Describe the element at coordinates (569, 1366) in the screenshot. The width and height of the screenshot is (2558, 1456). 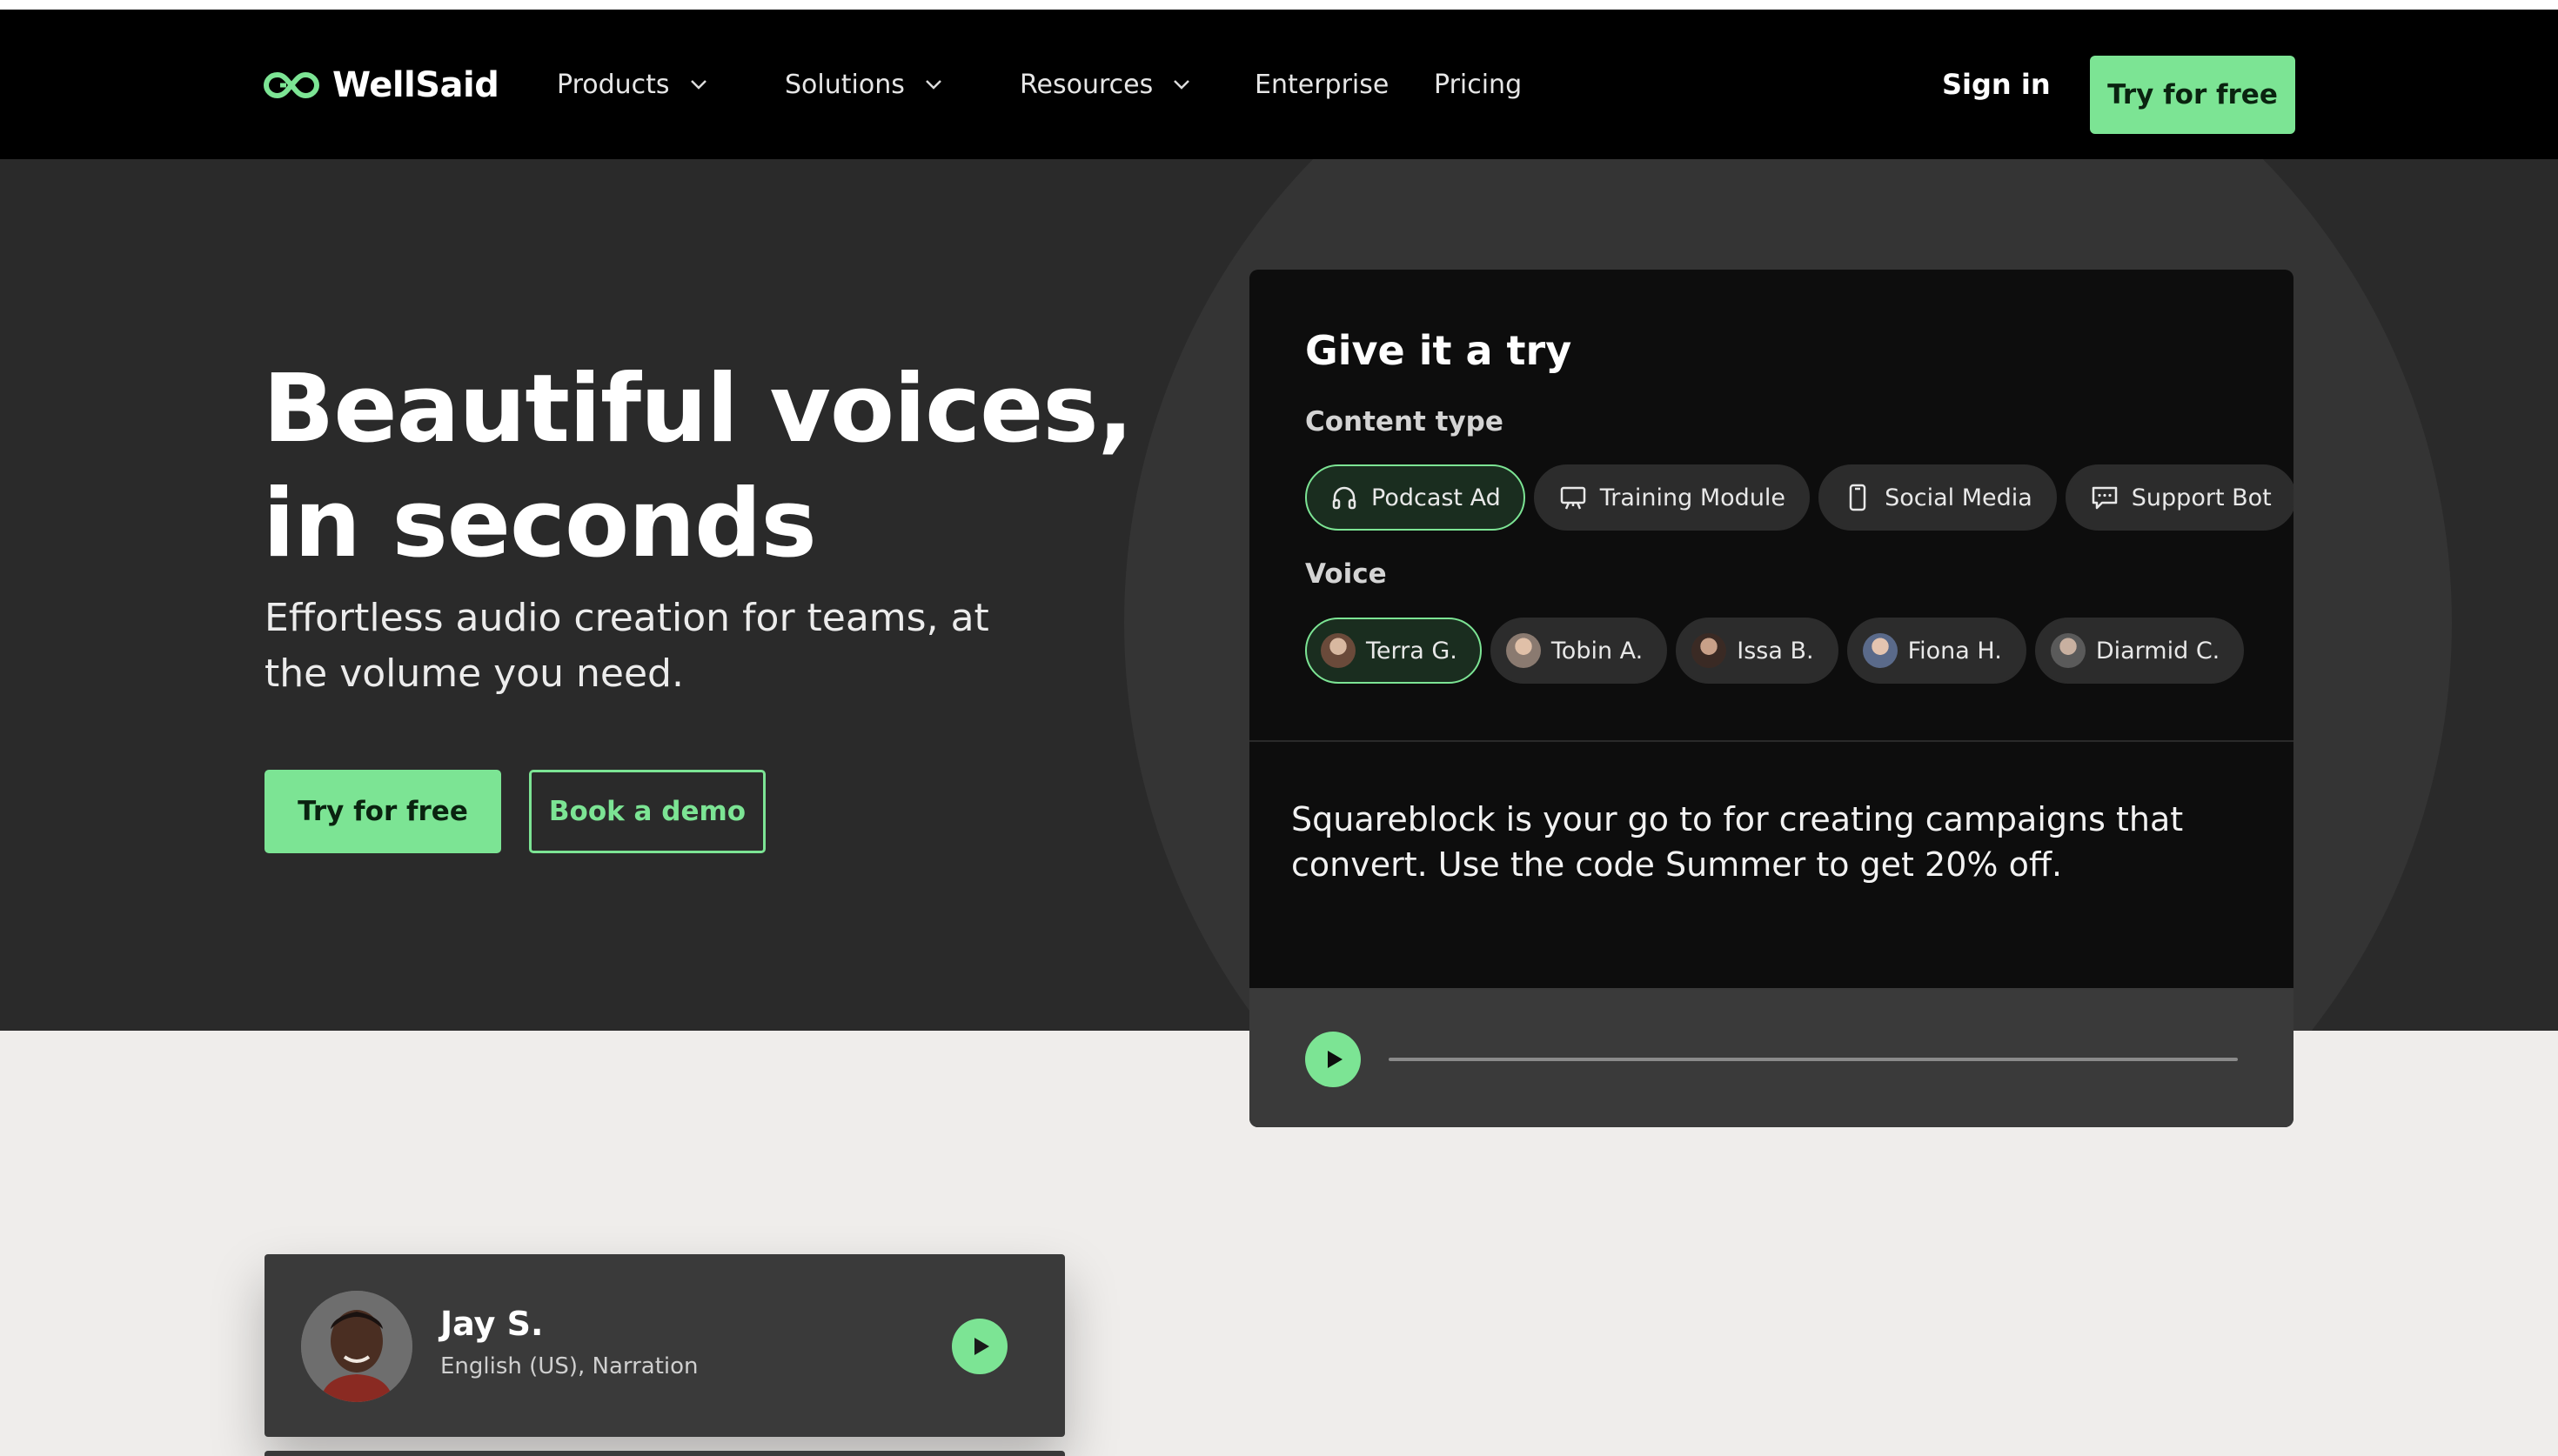
I see `voice-meta: English (US), Narration` at that location.